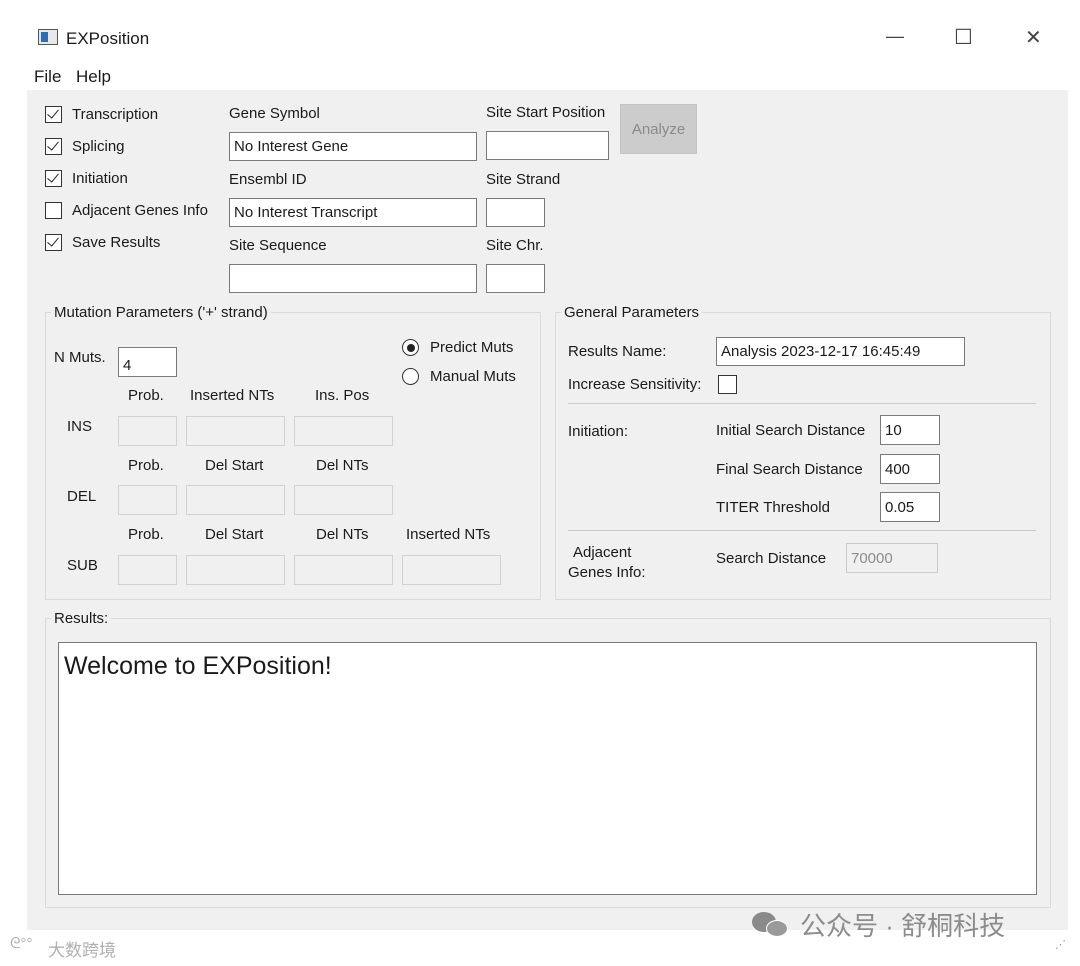 The width and height of the screenshot is (1080, 966). I want to click on sub-inserted-nts-field, so click(451, 570).